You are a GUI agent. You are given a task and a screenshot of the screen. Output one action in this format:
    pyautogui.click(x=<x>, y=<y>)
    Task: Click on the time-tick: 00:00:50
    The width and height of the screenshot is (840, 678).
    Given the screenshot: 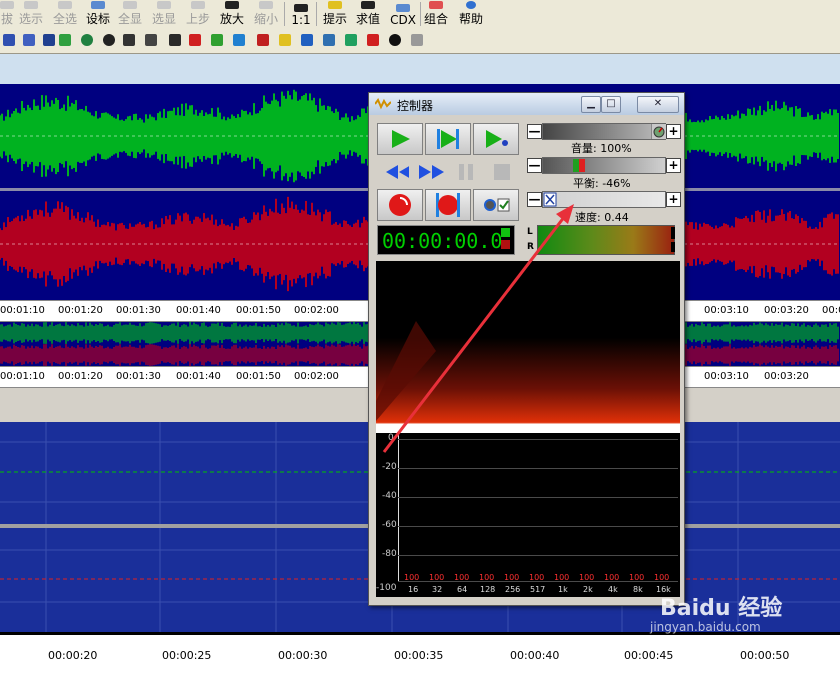 What is the action you would take?
    pyautogui.click(x=765, y=655)
    